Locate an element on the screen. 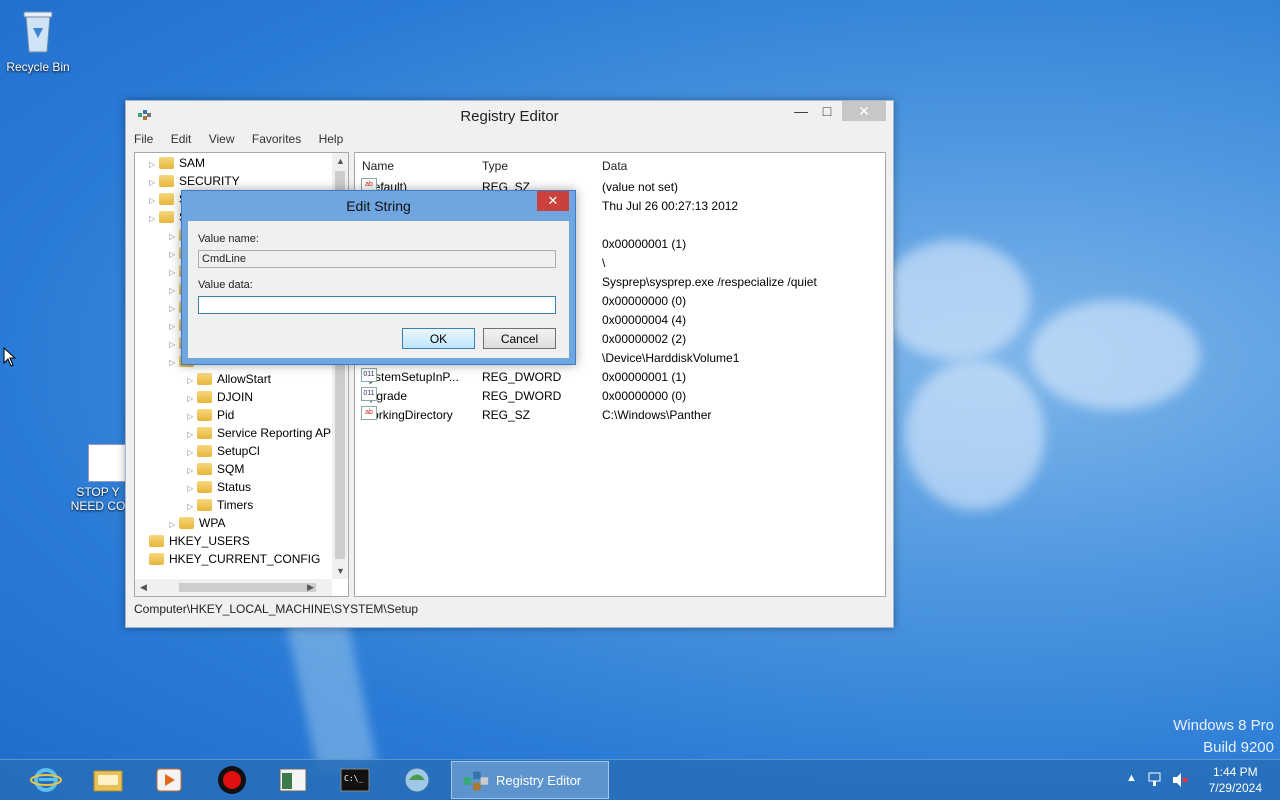  scroll-down-icon: ▼ is located at coordinates (340, 571).